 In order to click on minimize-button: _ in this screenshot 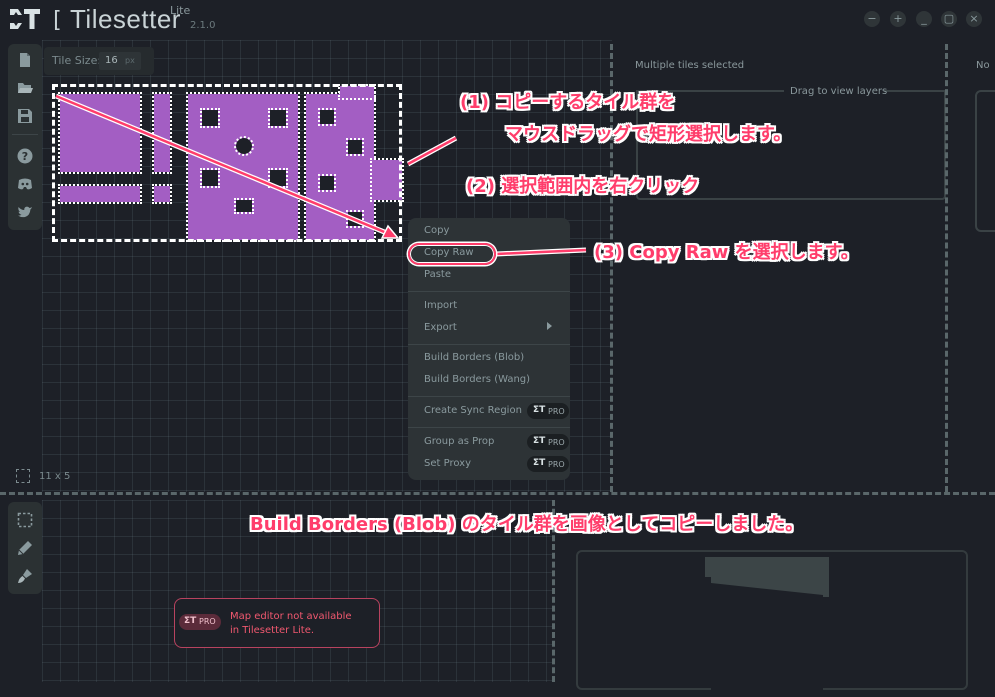, I will do `click(924, 19)`.